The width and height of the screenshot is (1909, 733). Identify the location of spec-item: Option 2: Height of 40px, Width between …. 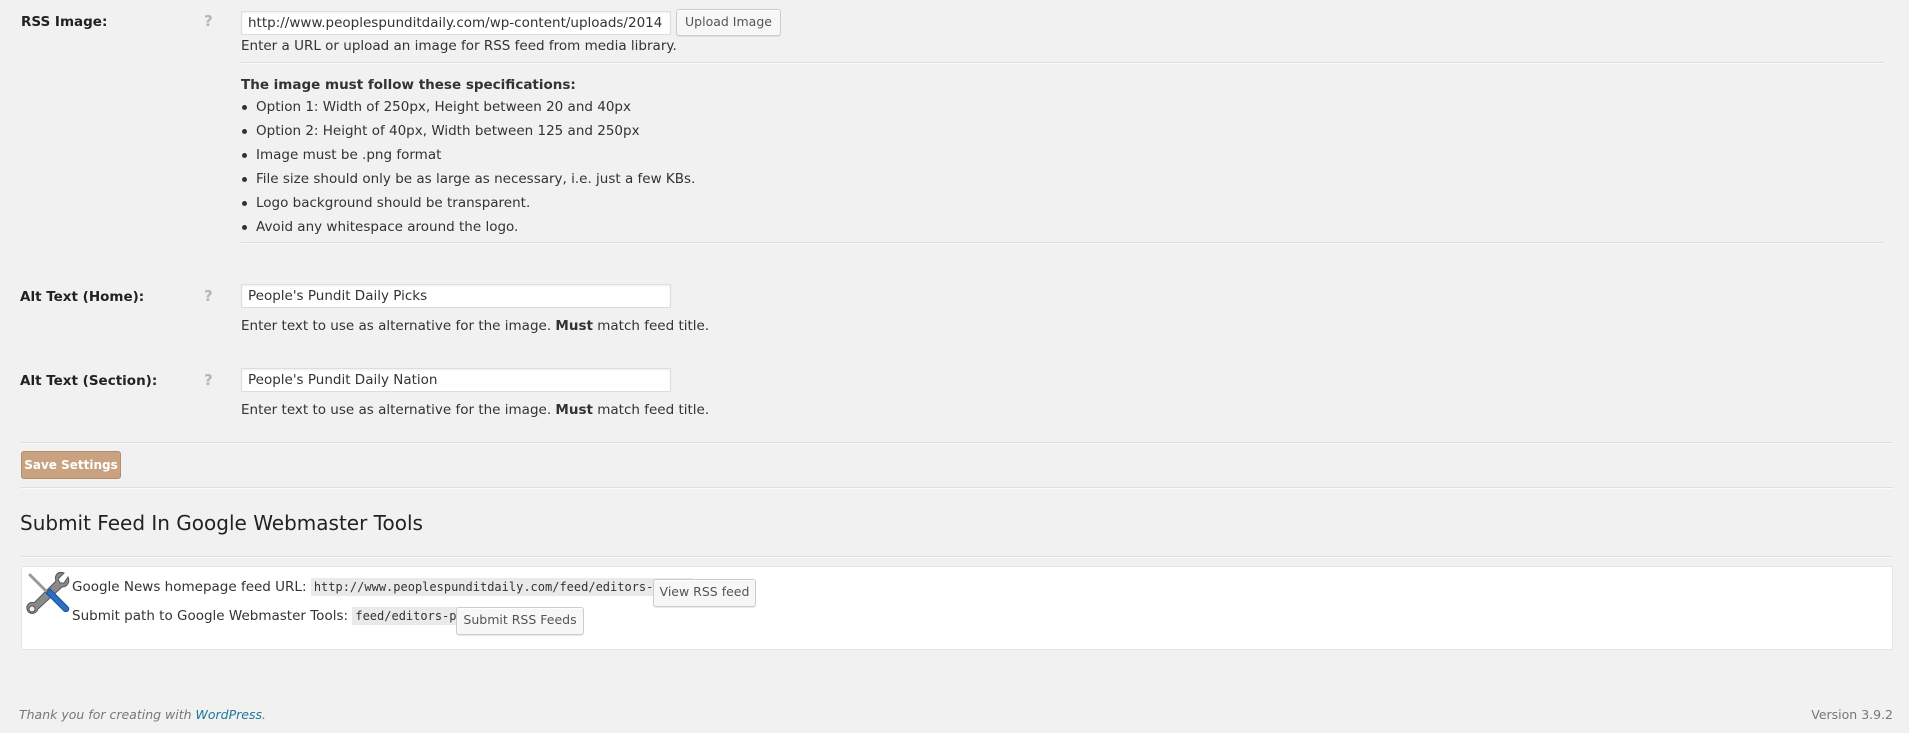
(468, 133).